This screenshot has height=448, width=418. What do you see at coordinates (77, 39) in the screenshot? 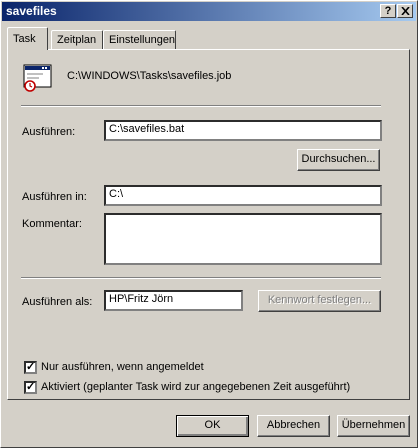
I see `tab-zeitplan: Zeitplan` at bounding box center [77, 39].